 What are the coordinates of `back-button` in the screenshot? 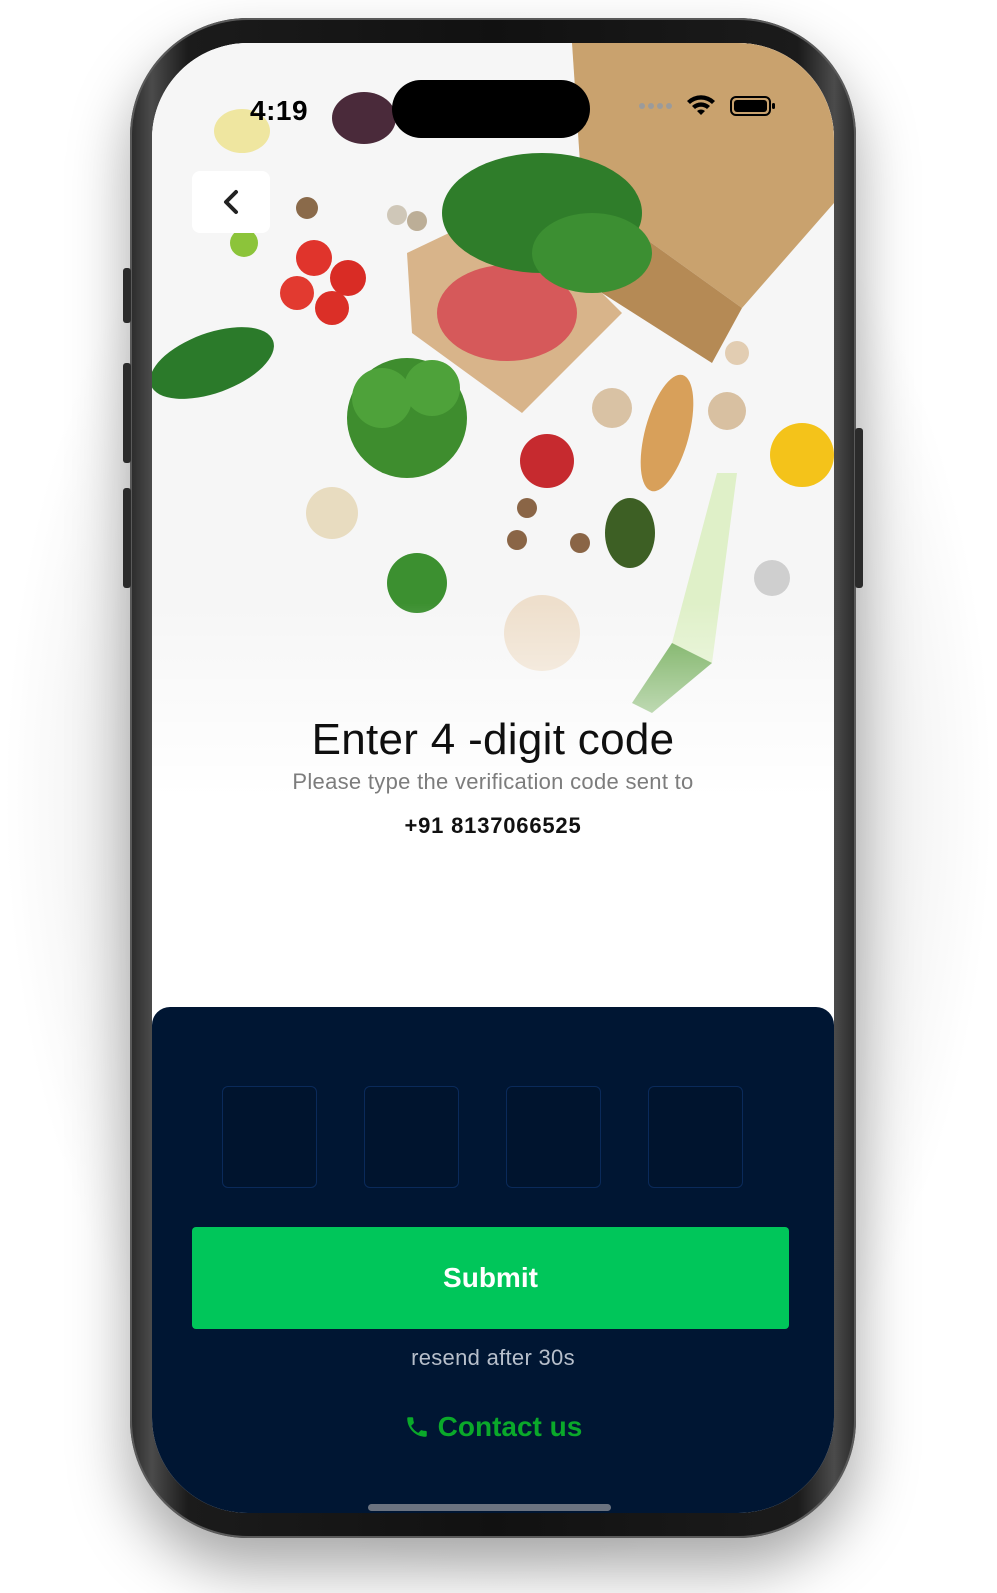 It's located at (231, 202).